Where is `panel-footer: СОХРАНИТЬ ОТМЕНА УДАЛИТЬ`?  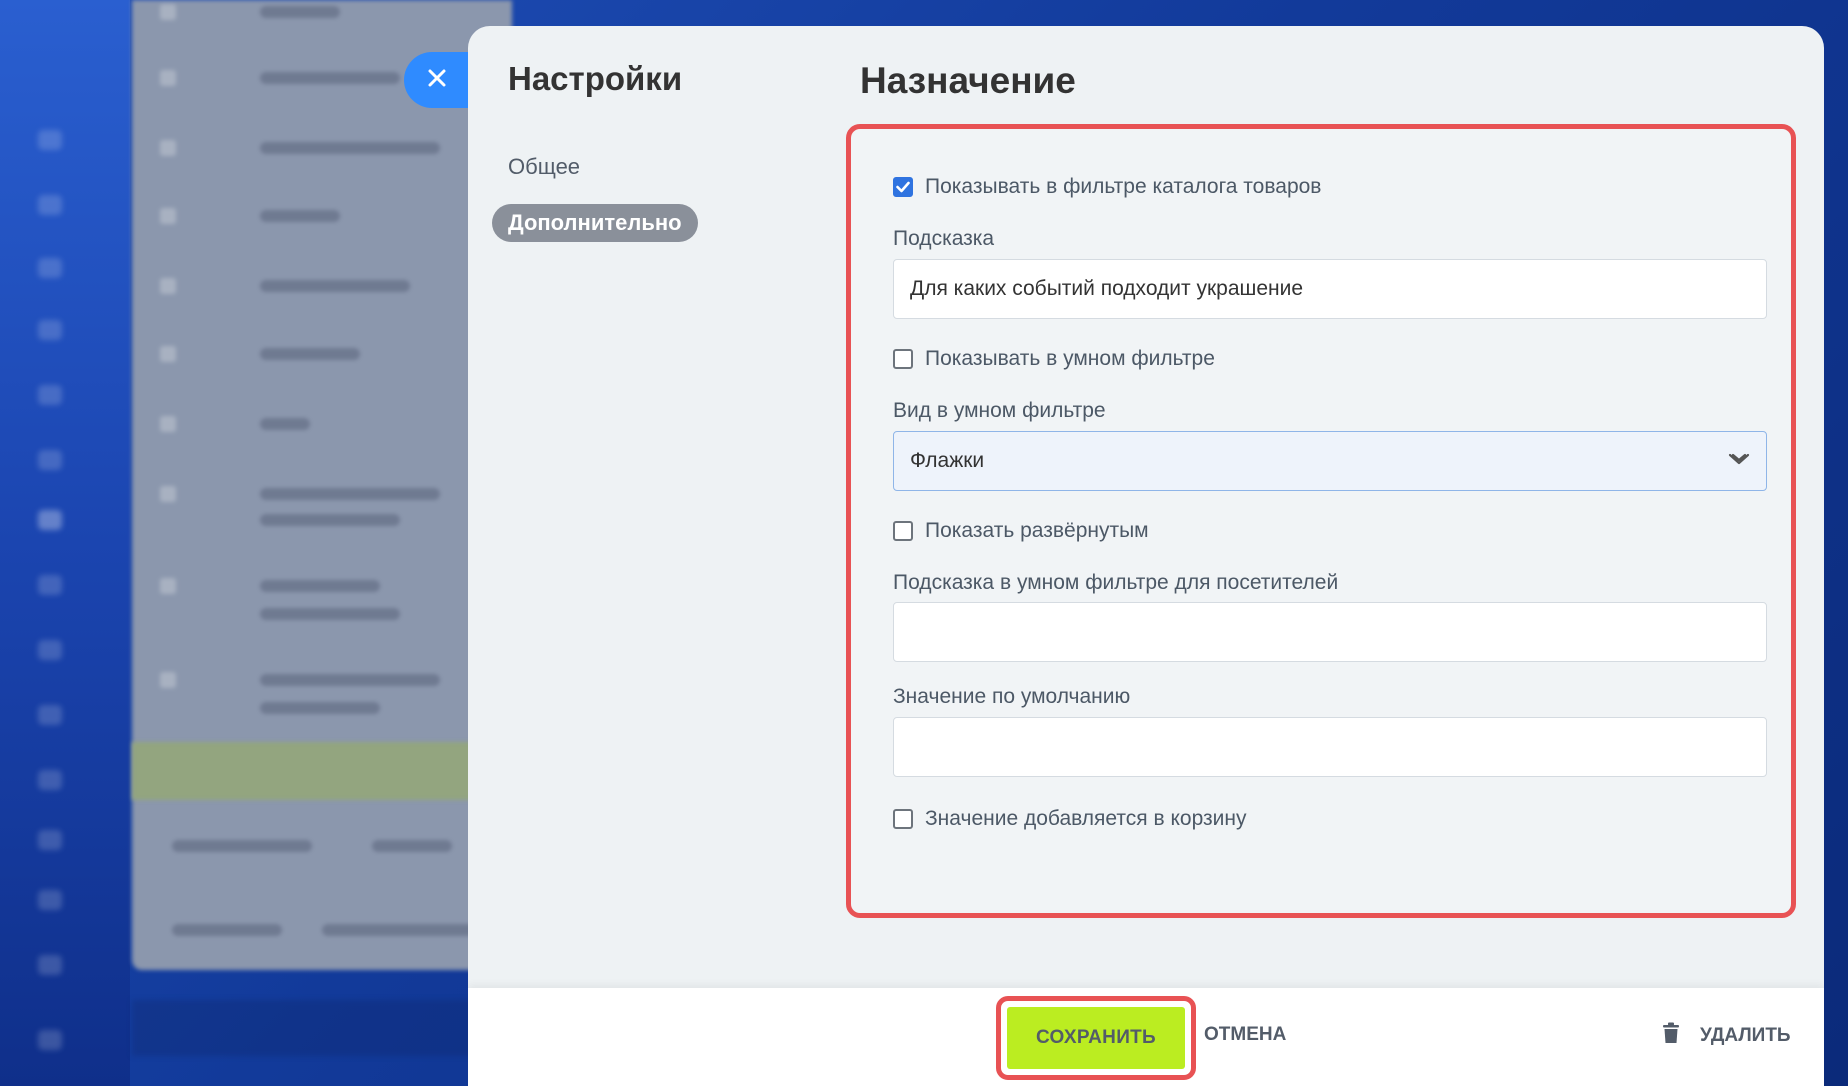 panel-footer: СОХРАНИТЬ ОТМЕНА УДАЛИТЬ is located at coordinates (1146, 1037).